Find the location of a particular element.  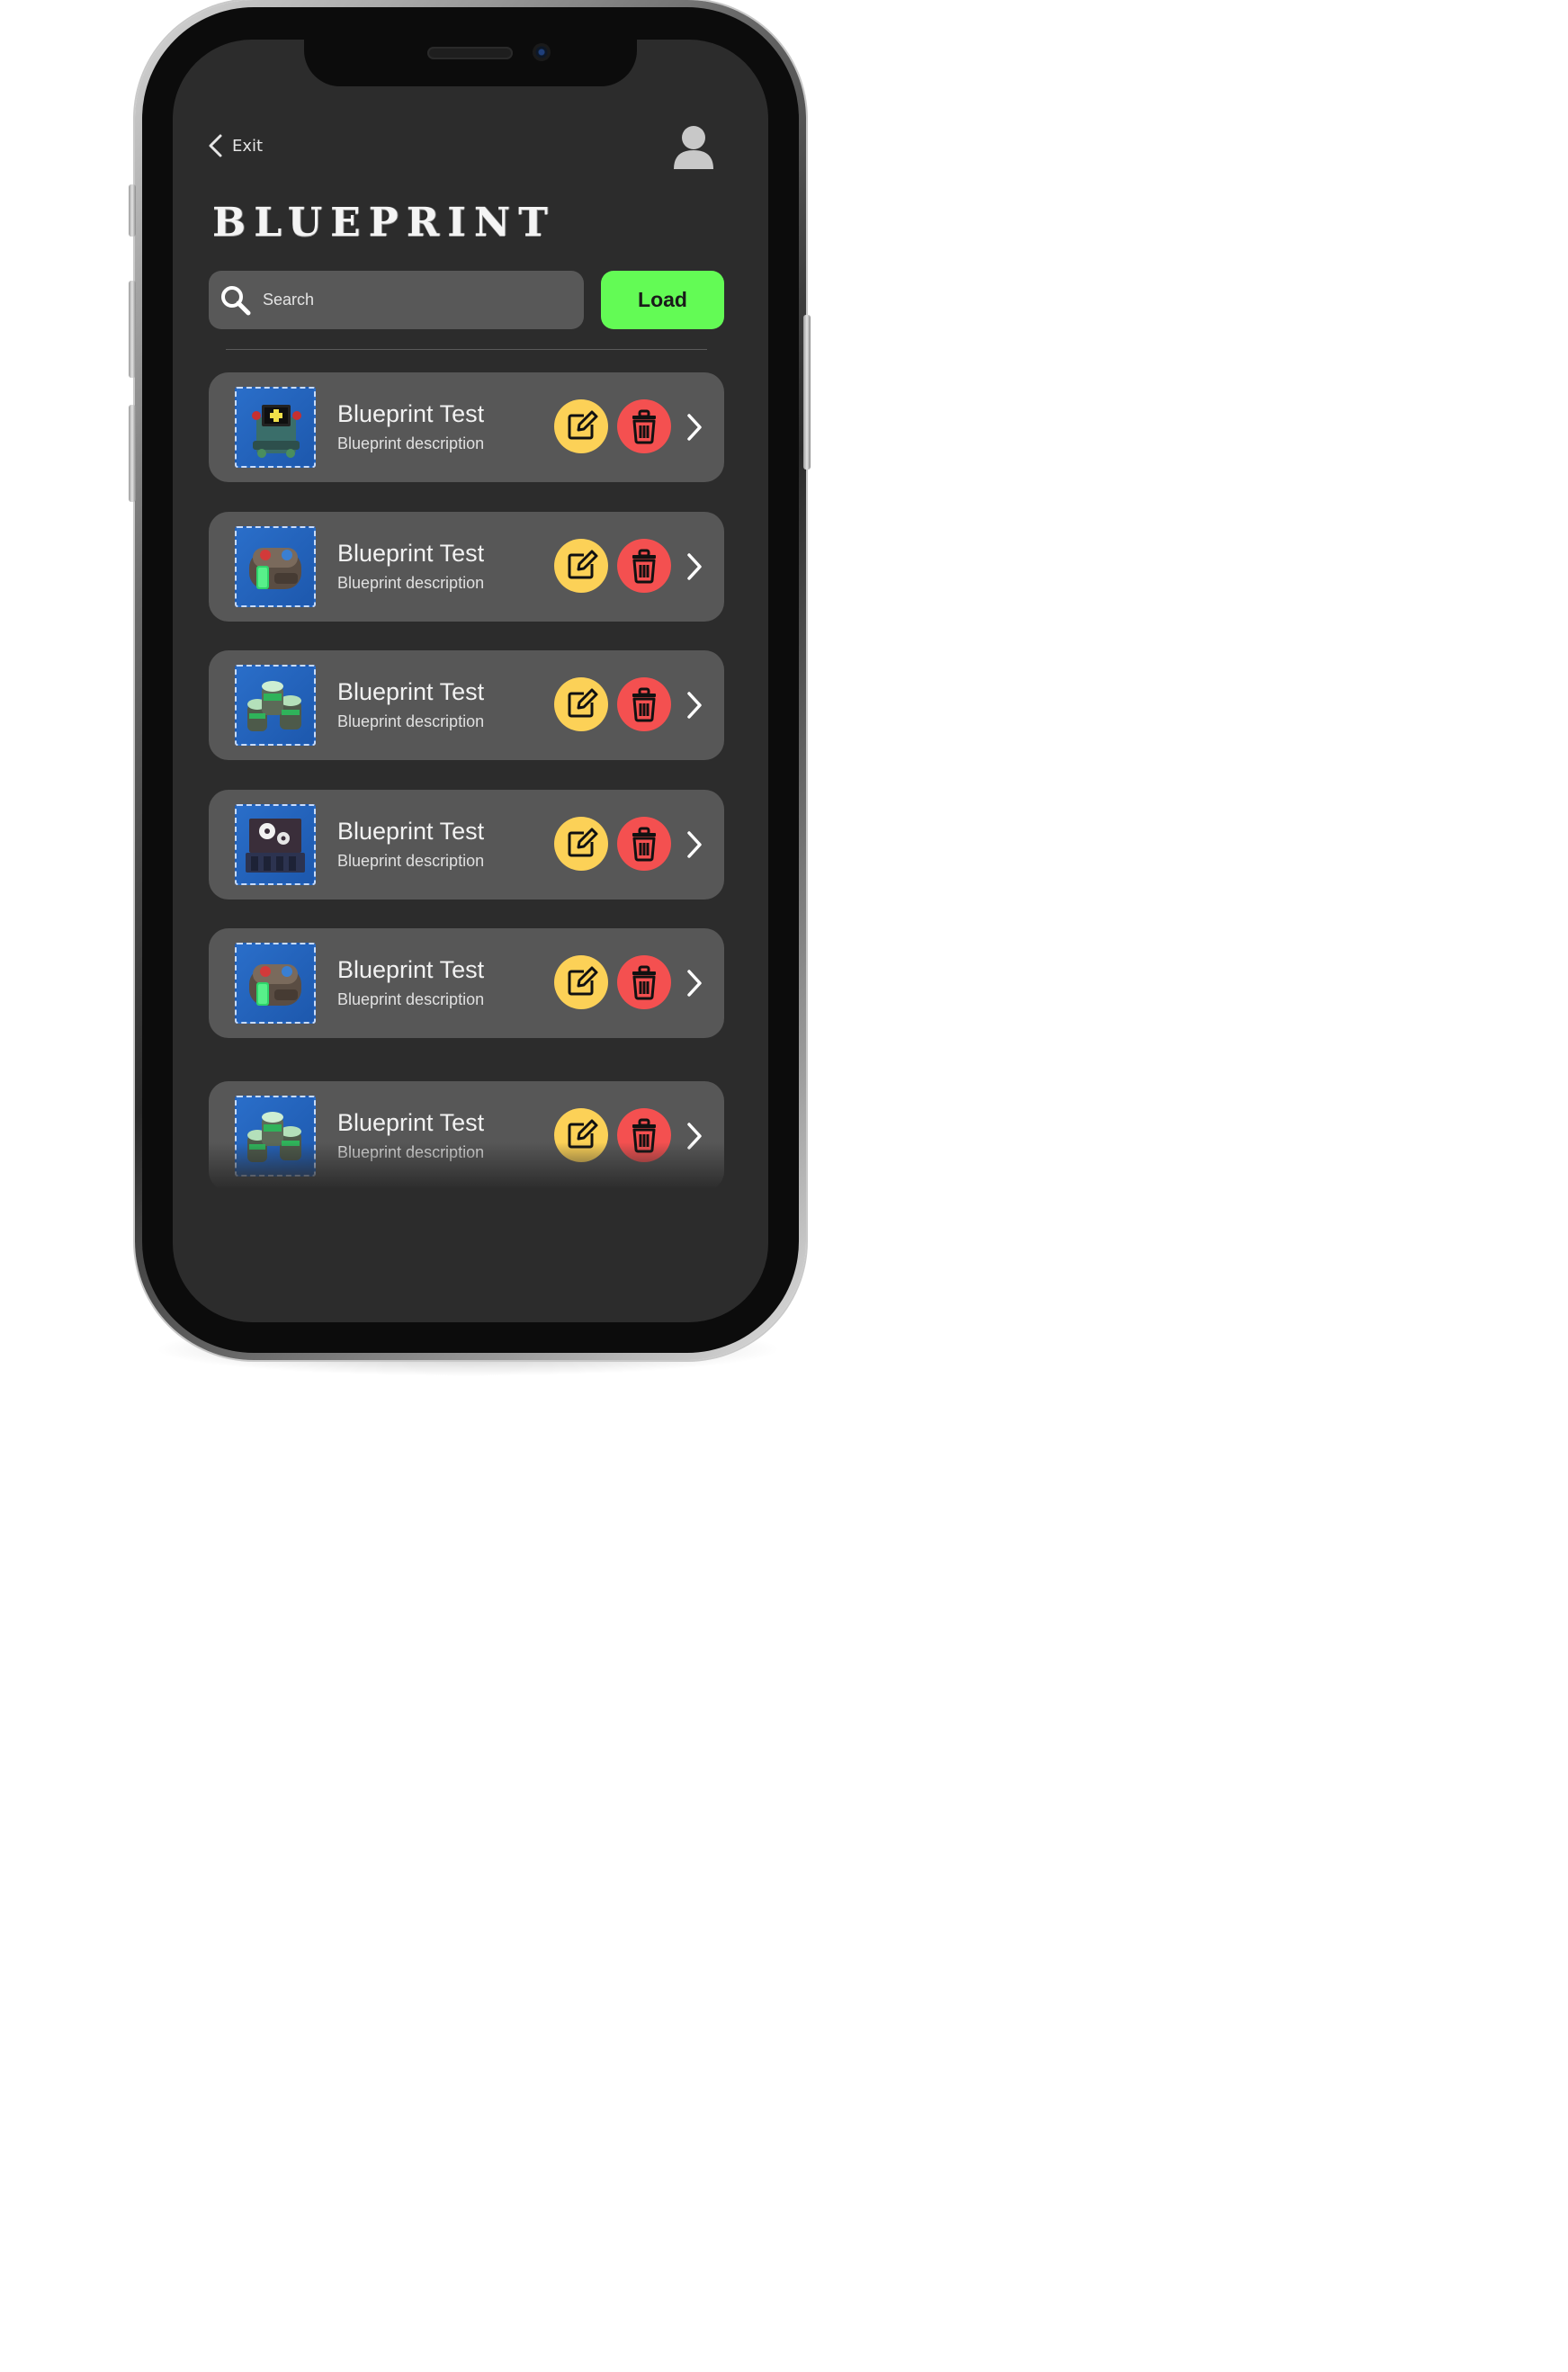

machine-with-display-icon is located at coordinates (275, 427).